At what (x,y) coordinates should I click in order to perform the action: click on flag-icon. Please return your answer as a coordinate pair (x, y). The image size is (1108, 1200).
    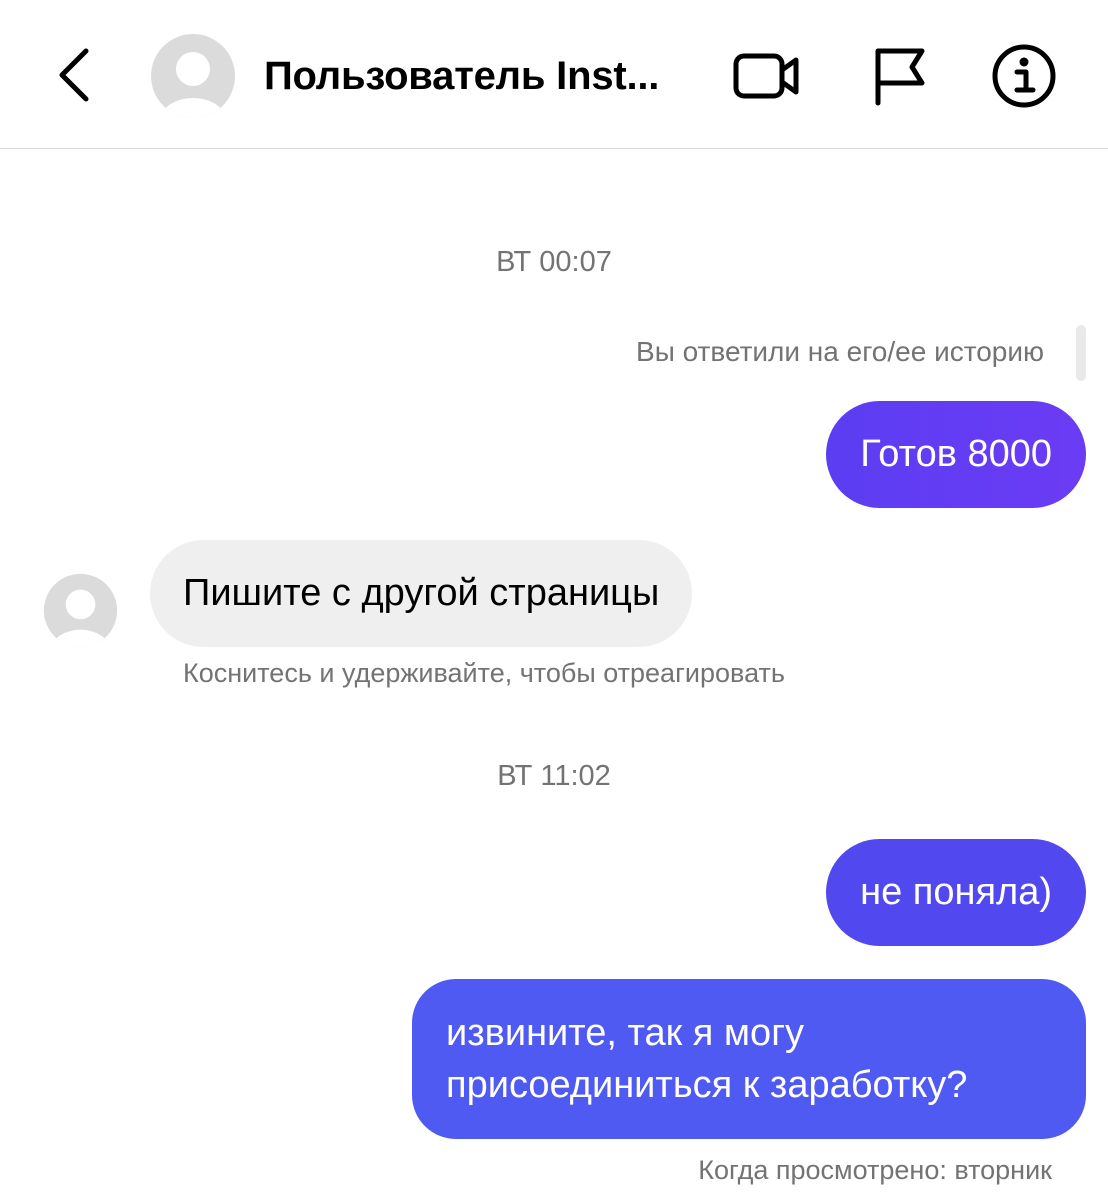
    Looking at the image, I should click on (900, 77).